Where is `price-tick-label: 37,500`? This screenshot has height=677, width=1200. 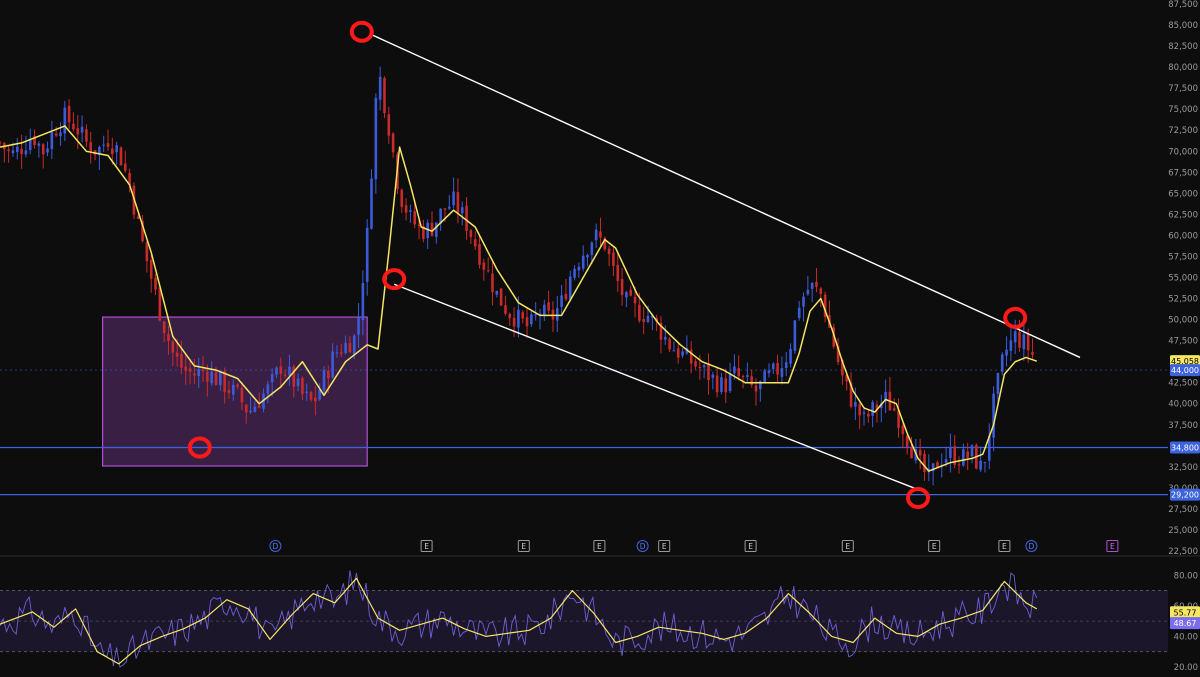 price-tick-label: 37,500 is located at coordinates (1183, 426).